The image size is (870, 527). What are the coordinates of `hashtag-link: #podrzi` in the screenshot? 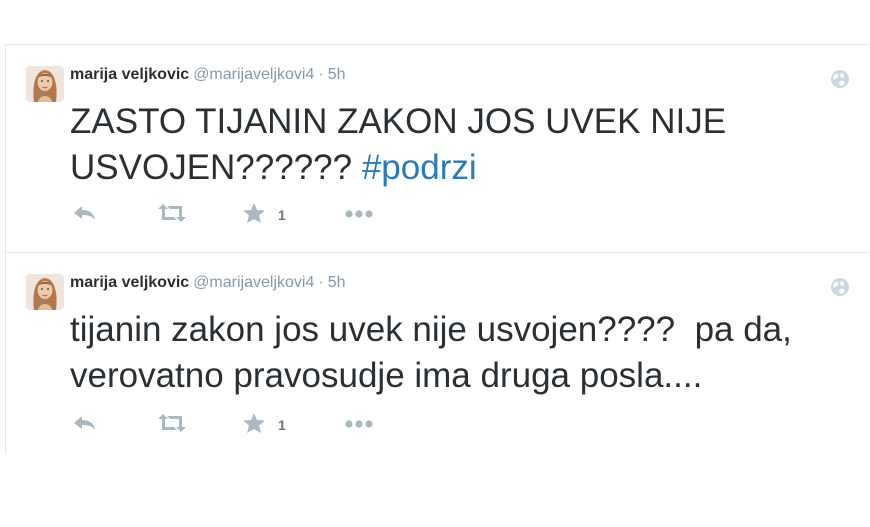 It's located at (419, 167).